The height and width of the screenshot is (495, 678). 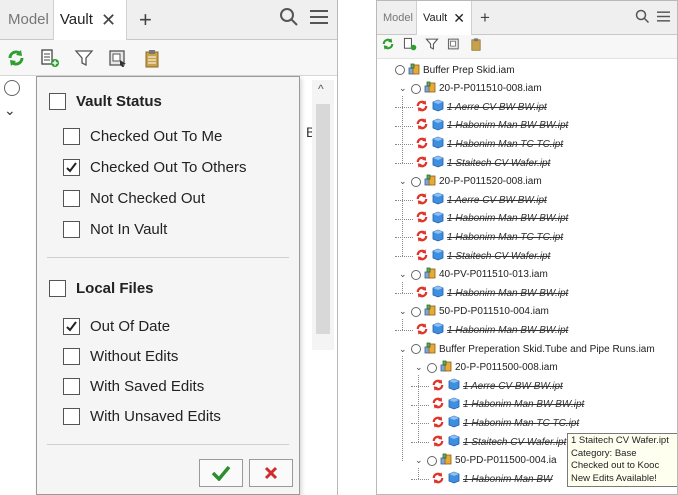 I want to click on tree-node-label: 50-PD-P011500-004.ia, so click(x=506, y=461).